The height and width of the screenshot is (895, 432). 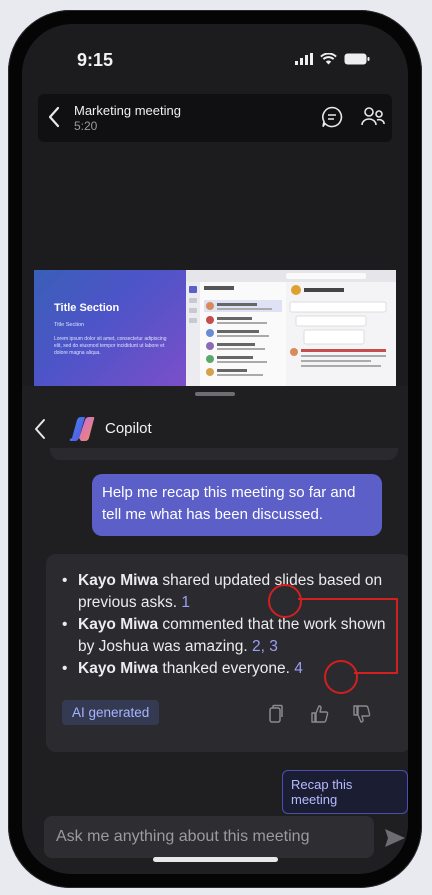 What do you see at coordinates (215, 394) in the screenshot?
I see `sheet-grabber` at bounding box center [215, 394].